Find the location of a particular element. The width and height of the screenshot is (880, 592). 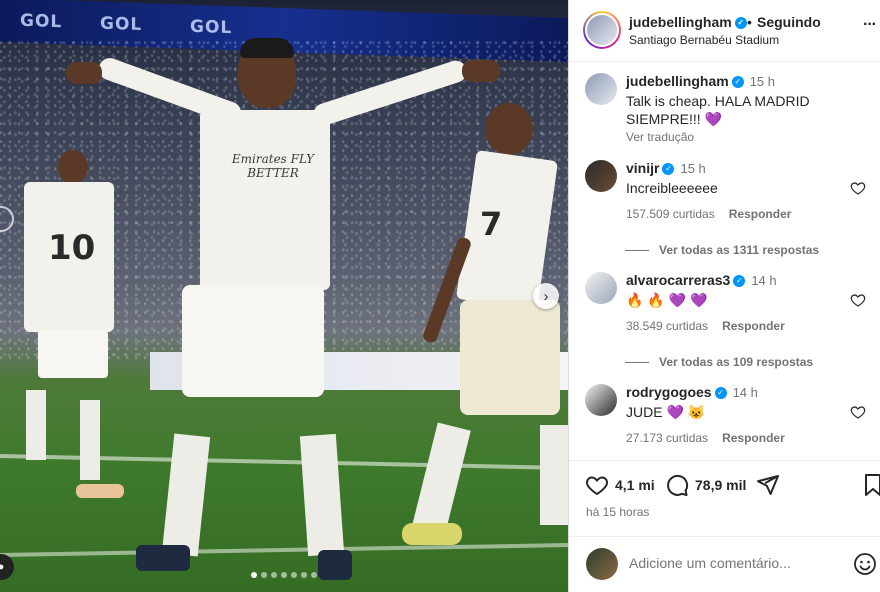

comment-time: 15 h is located at coordinates (692, 168).